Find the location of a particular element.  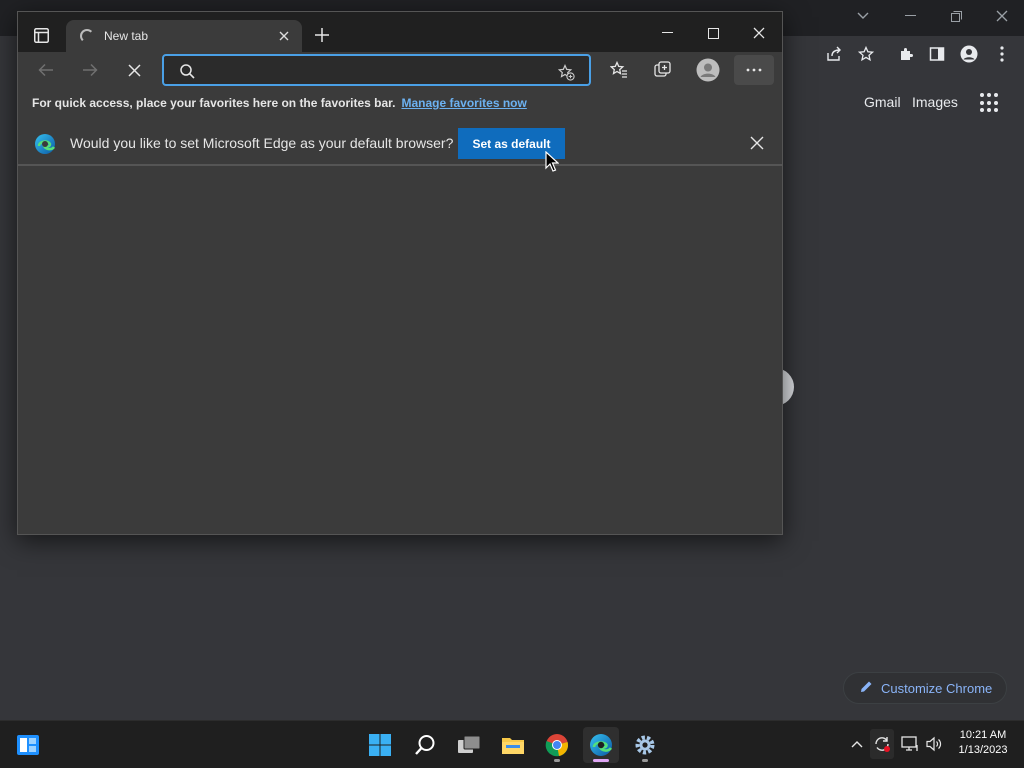

clock: 10:21 AM 1/13/2023 is located at coordinates (983, 743).